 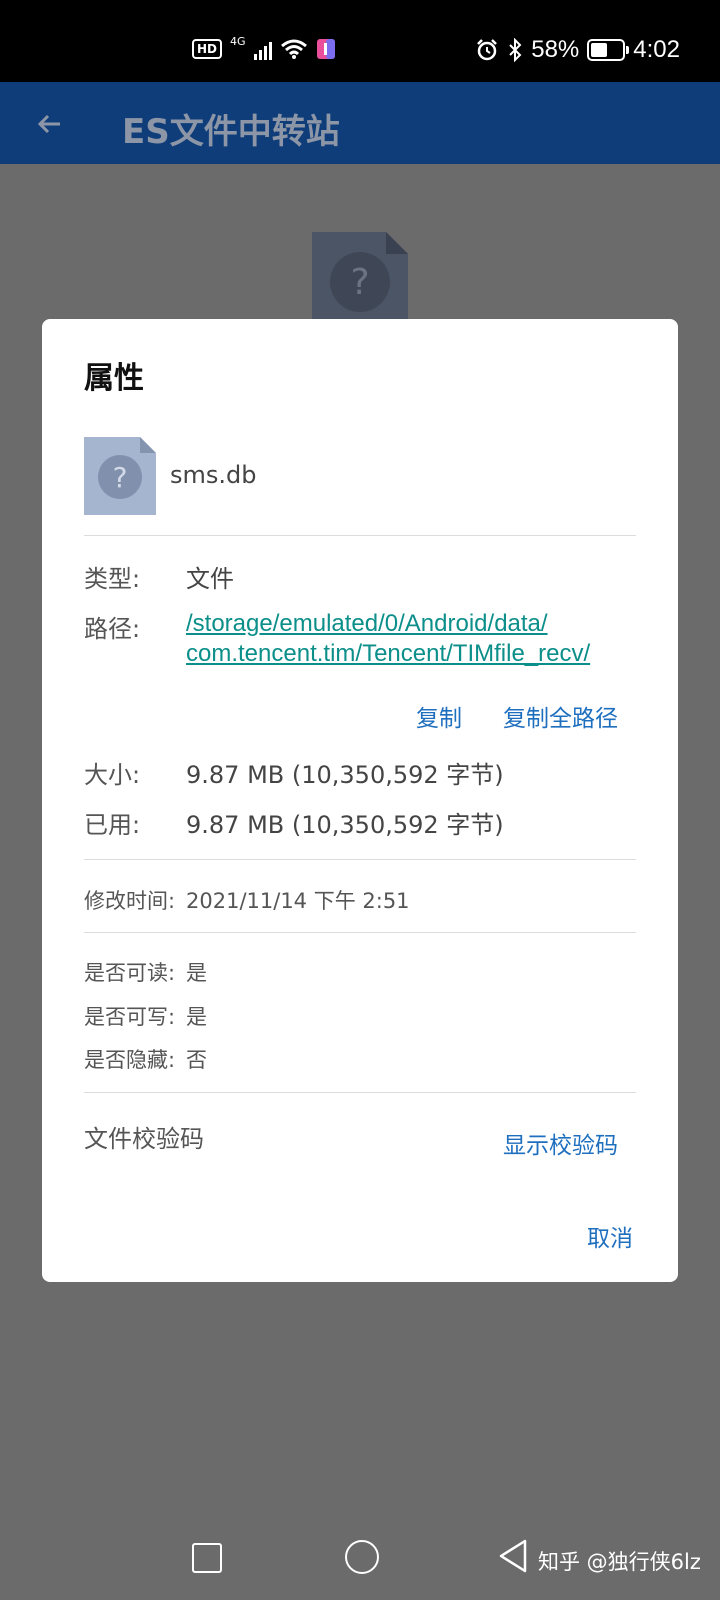 What do you see at coordinates (608, 50) in the screenshot?
I see `battery-icon` at bounding box center [608, 50].